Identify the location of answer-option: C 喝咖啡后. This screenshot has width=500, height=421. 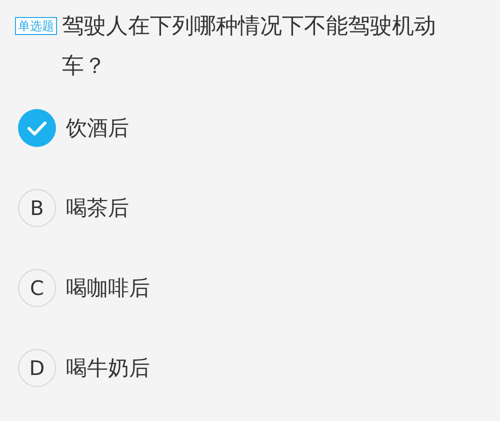
(259, 288).